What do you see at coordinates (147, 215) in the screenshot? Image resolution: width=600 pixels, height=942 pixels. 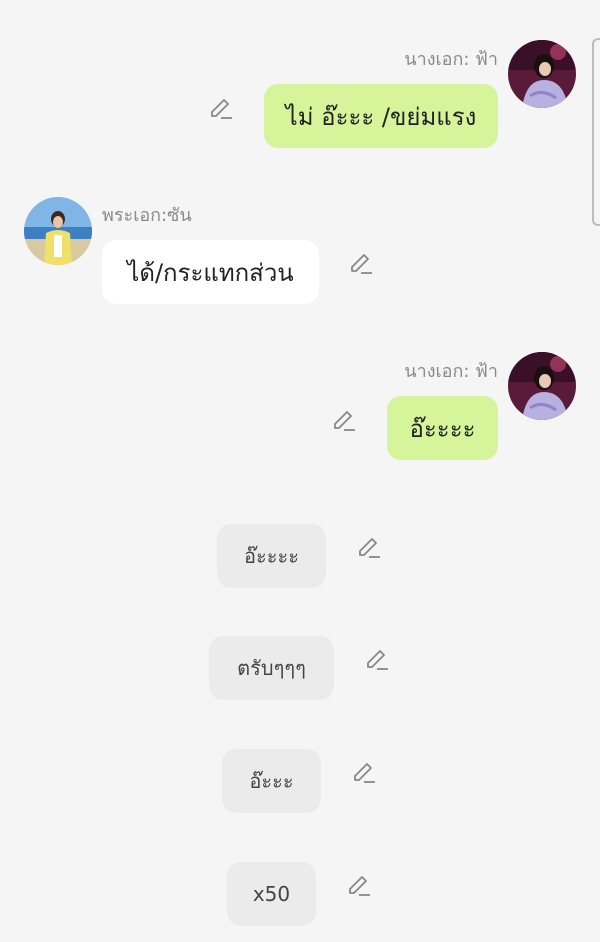 I see `sender-name: พระเอก:ซัน` at bounding box center [147, 215].